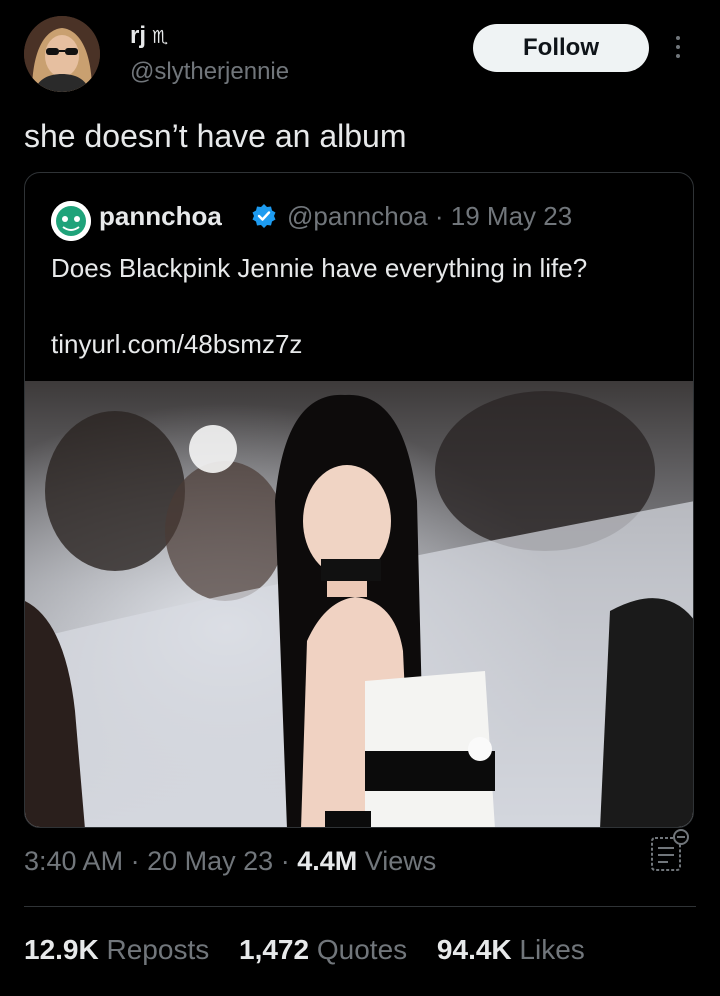 The width and height of the screenshot is (720, 996). I want to click on quote-author-name: pannchoa, so click(160, 216).